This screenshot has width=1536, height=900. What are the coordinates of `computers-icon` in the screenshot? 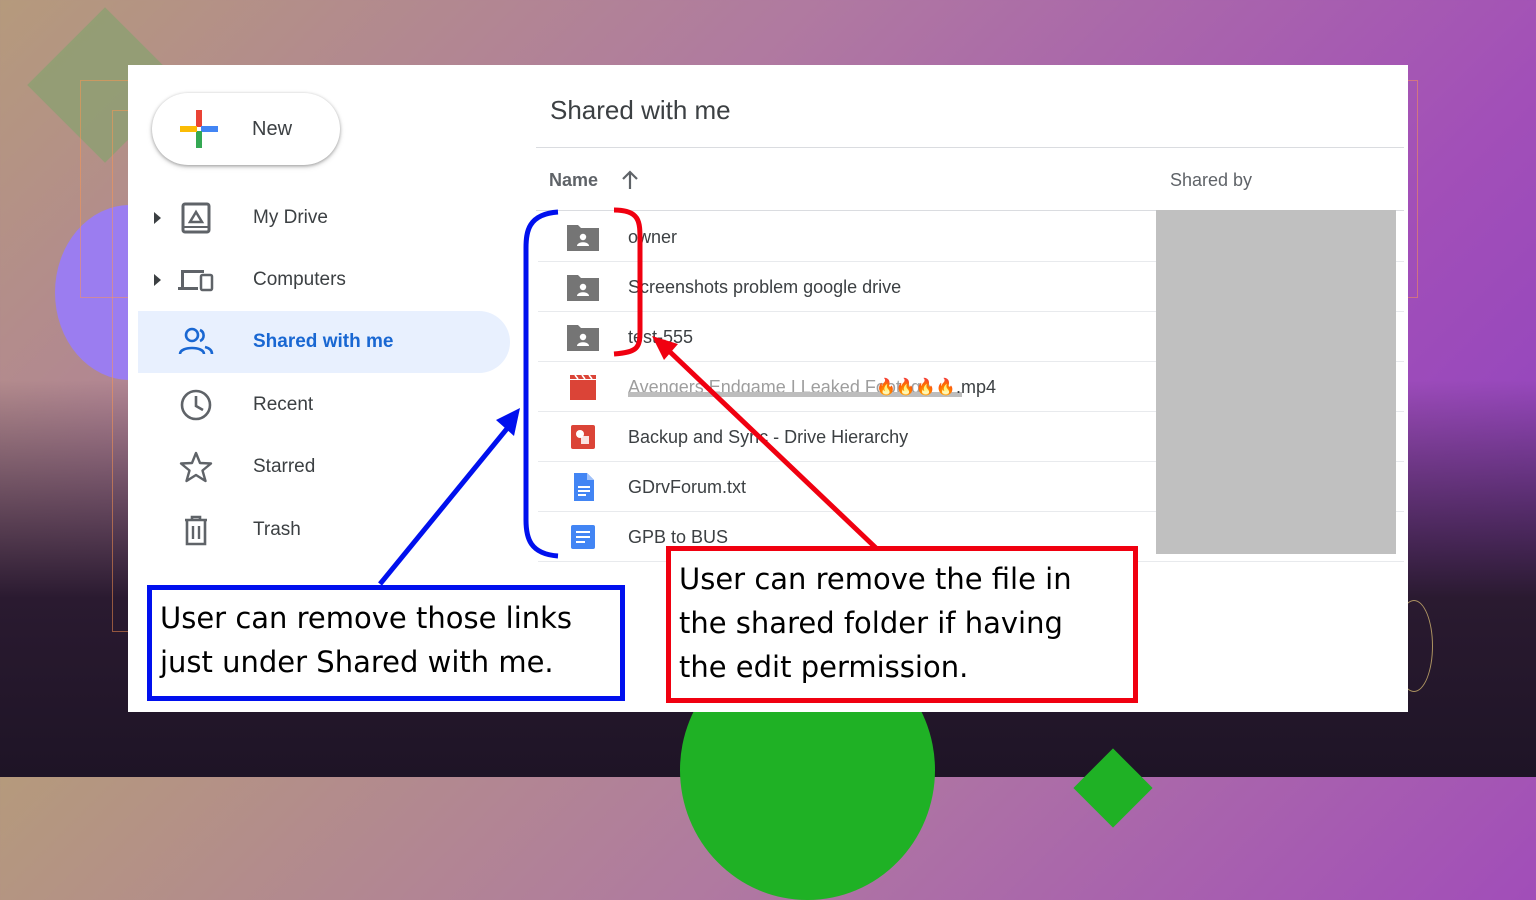 It's located at (196, 281).